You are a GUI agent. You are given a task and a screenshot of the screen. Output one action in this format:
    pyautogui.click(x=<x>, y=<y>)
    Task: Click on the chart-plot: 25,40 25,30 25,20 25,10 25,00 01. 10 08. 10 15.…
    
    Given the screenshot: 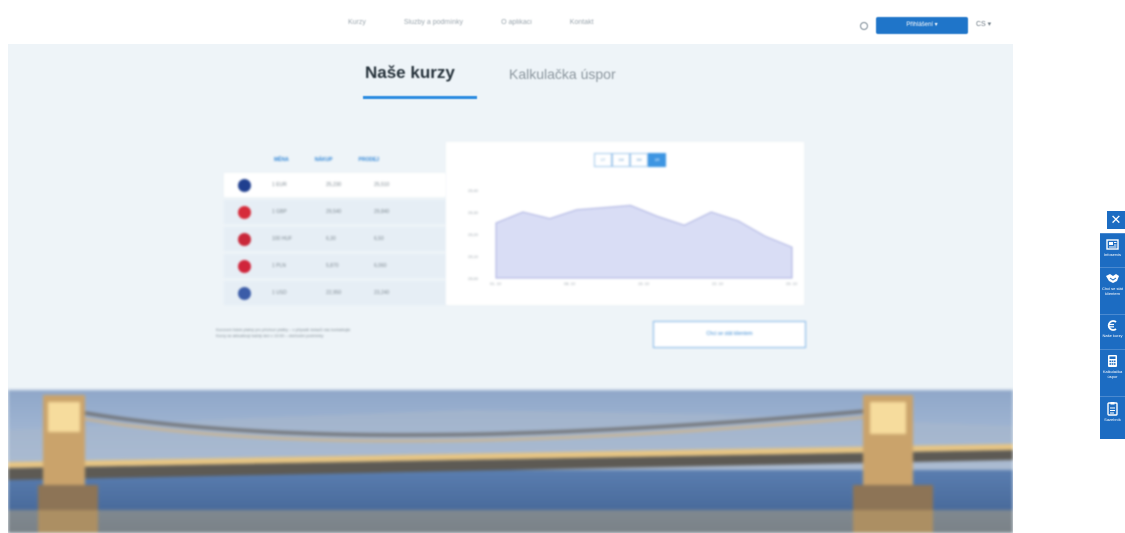 What is the action you would take?
    pyautogui.click(x=633, y=237)
    